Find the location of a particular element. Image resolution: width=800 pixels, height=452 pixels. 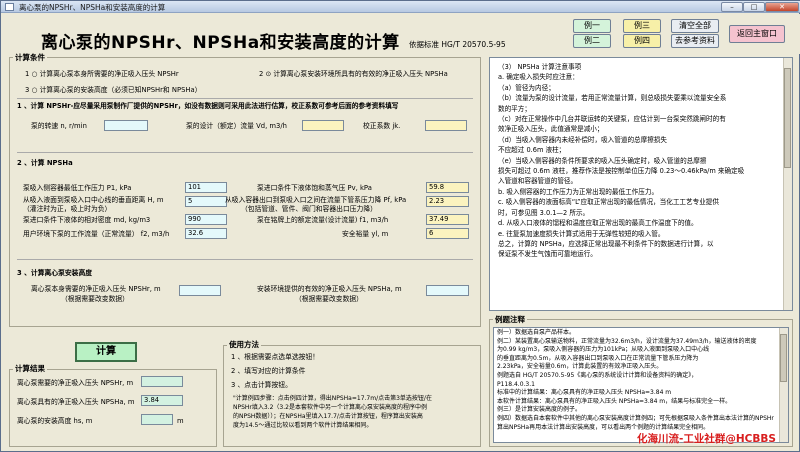

usage-step-3: 3 、点击计算按钮。 is located at coordinates (261, 385).